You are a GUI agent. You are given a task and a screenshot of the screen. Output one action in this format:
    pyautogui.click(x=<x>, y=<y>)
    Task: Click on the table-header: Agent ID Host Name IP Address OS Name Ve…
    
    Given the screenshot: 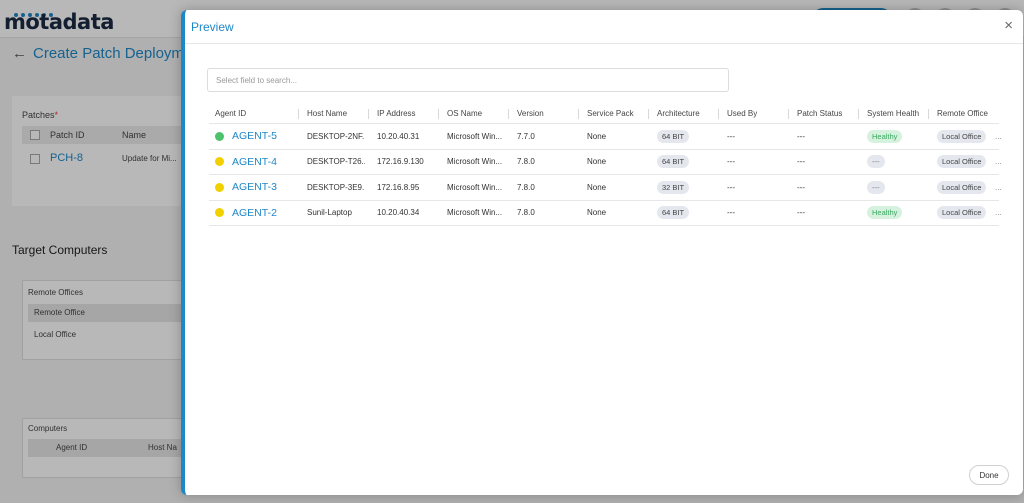 What is the action you would take?
    pyautogui.click(x=604, y=114)
    